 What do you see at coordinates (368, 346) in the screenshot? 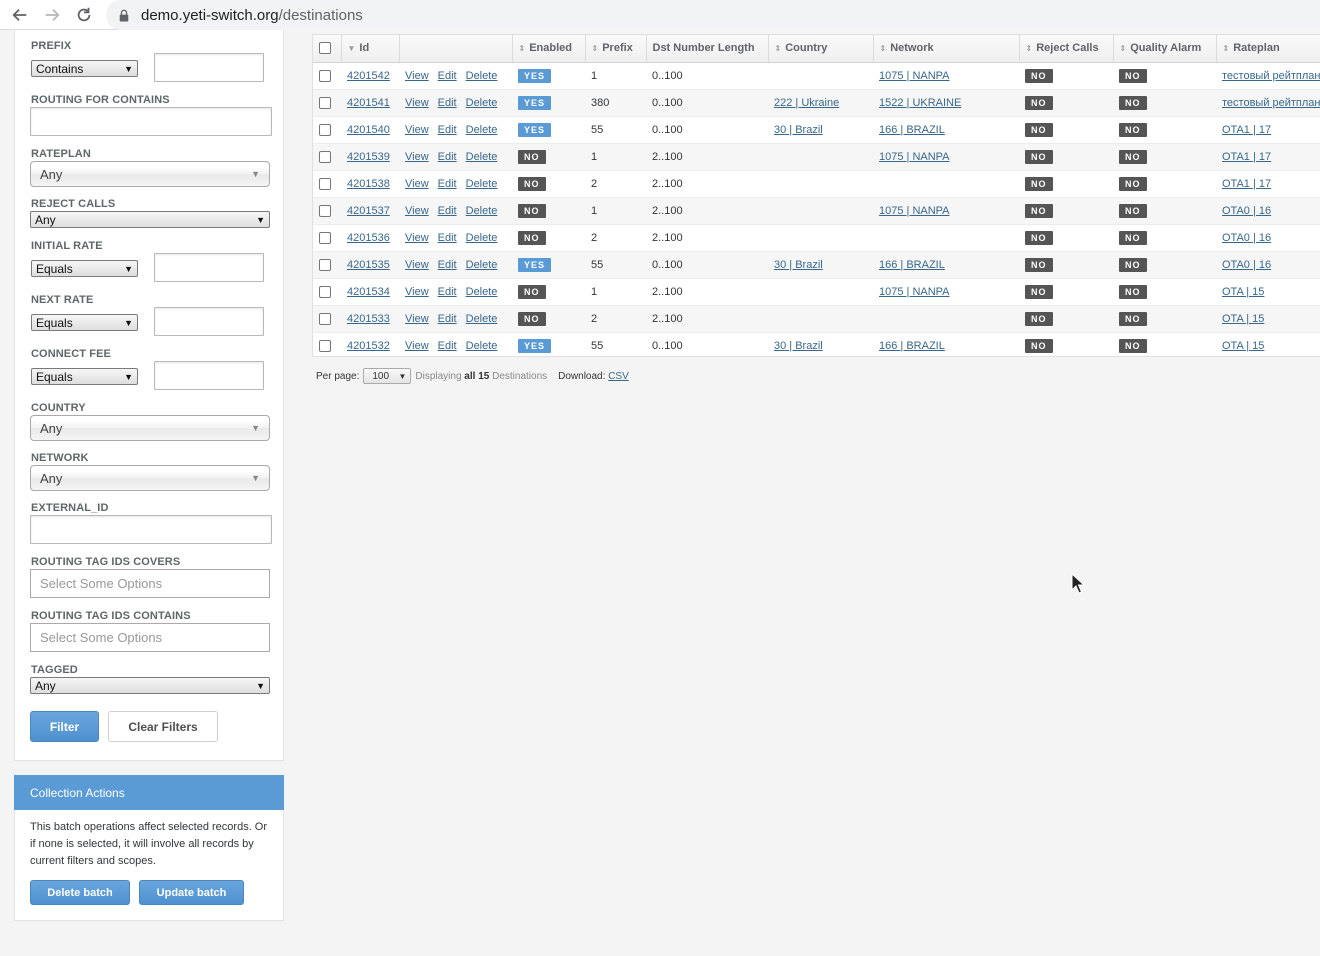
I see `id-link: 4201532` at bounding box center [368, 346].